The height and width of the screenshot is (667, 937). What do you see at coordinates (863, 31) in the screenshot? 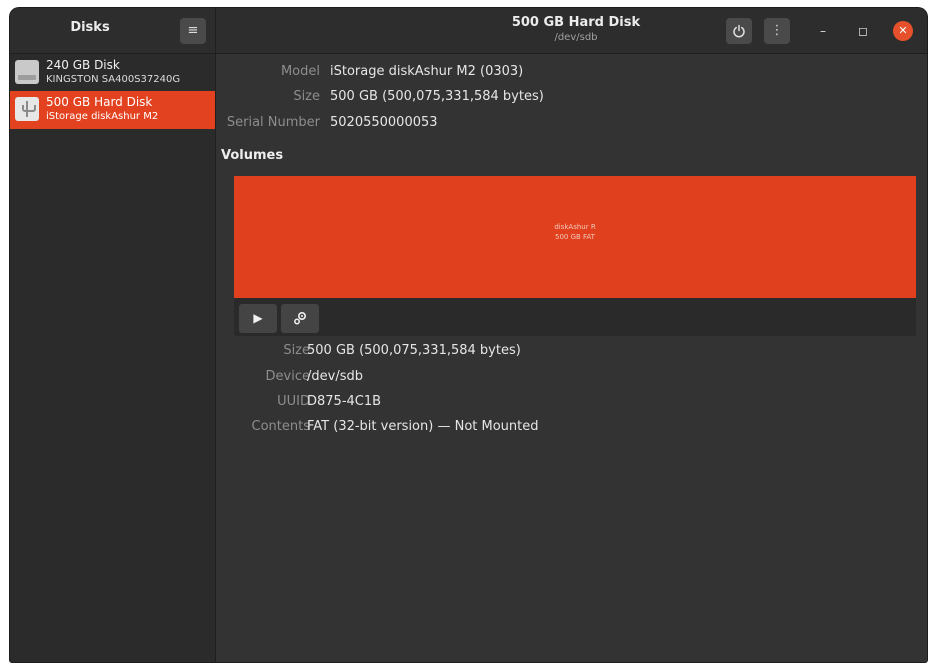
I see `maximize-button: ◻` at bounding box center [863, 31].